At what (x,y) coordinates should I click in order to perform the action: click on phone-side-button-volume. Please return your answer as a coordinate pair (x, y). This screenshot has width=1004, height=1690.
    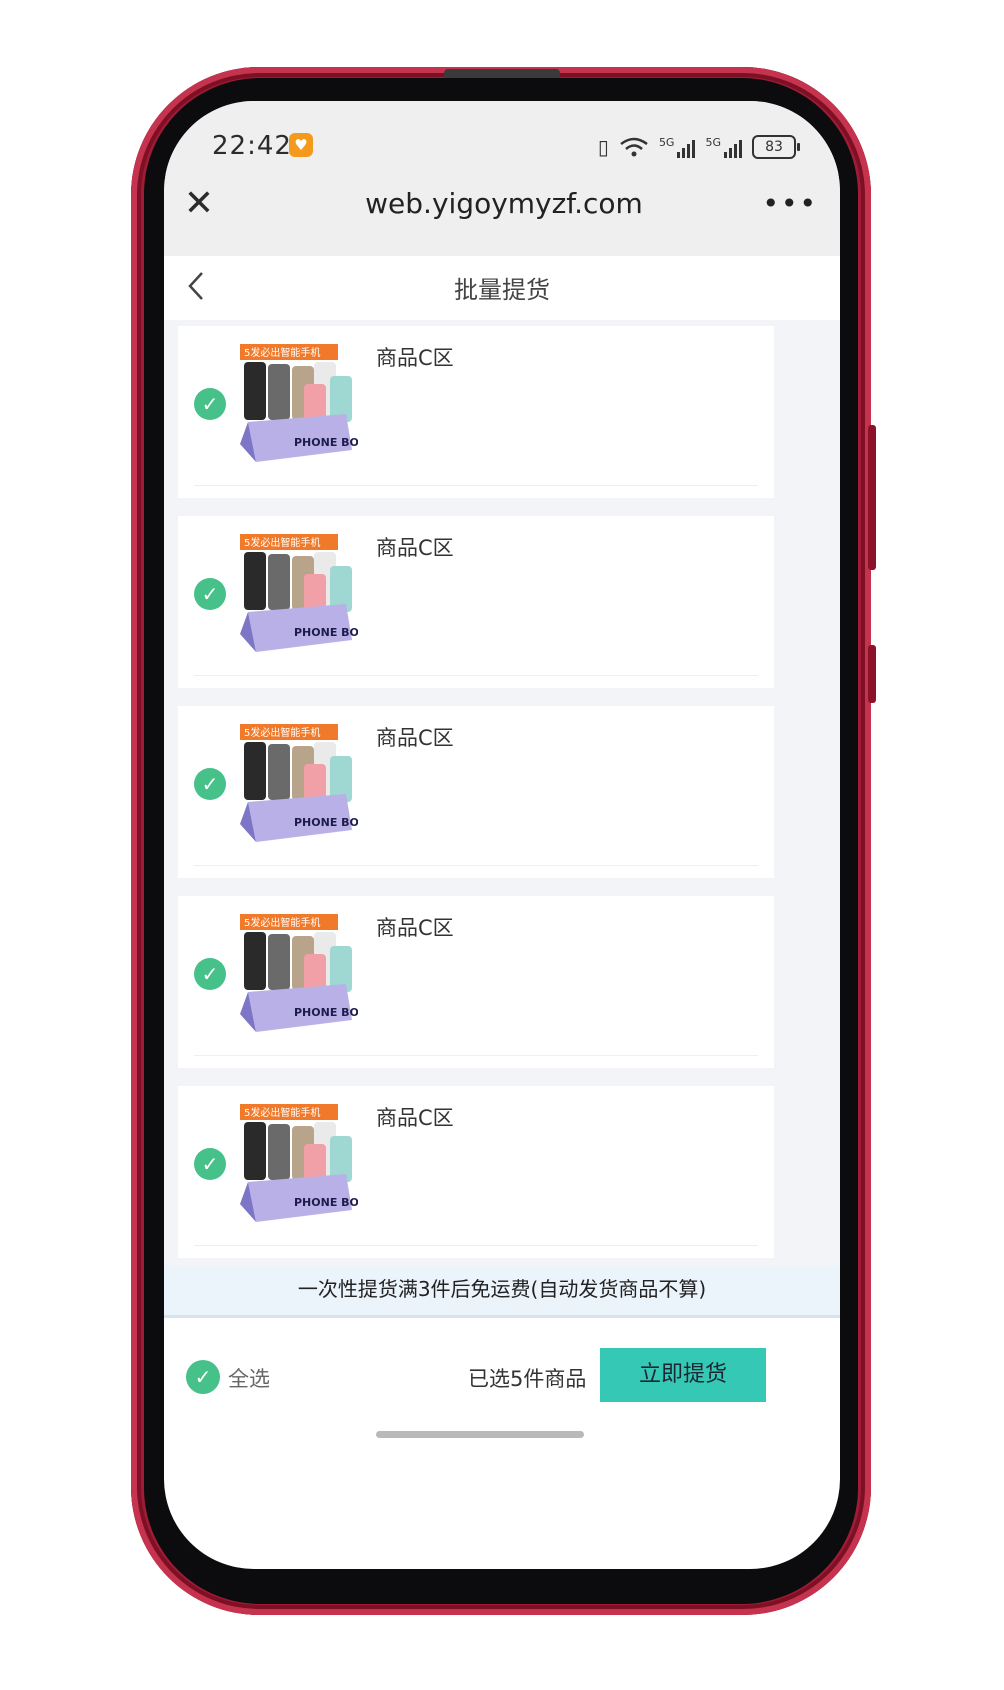
    Looking at the image, I should click on (872, 497).